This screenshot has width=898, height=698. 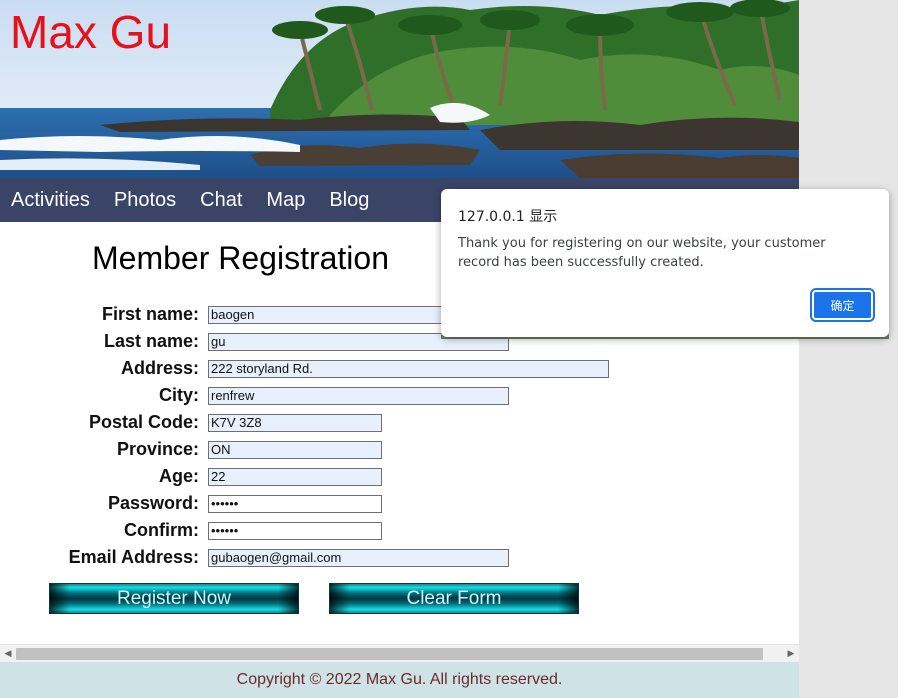 I want to click on form-row-address: Address: 222 storyland Rd., so click(x=399, y=368).